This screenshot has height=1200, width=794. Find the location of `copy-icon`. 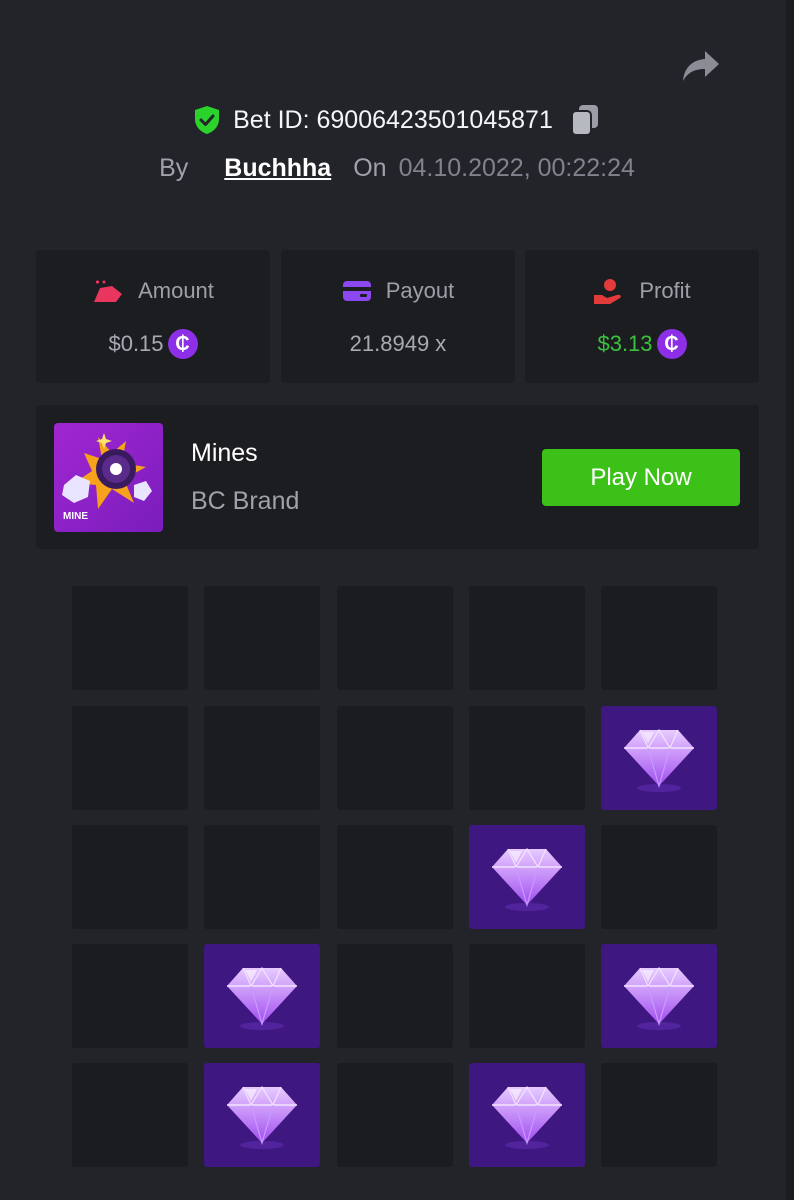

copy-icon is located at coordinates (584, 120).